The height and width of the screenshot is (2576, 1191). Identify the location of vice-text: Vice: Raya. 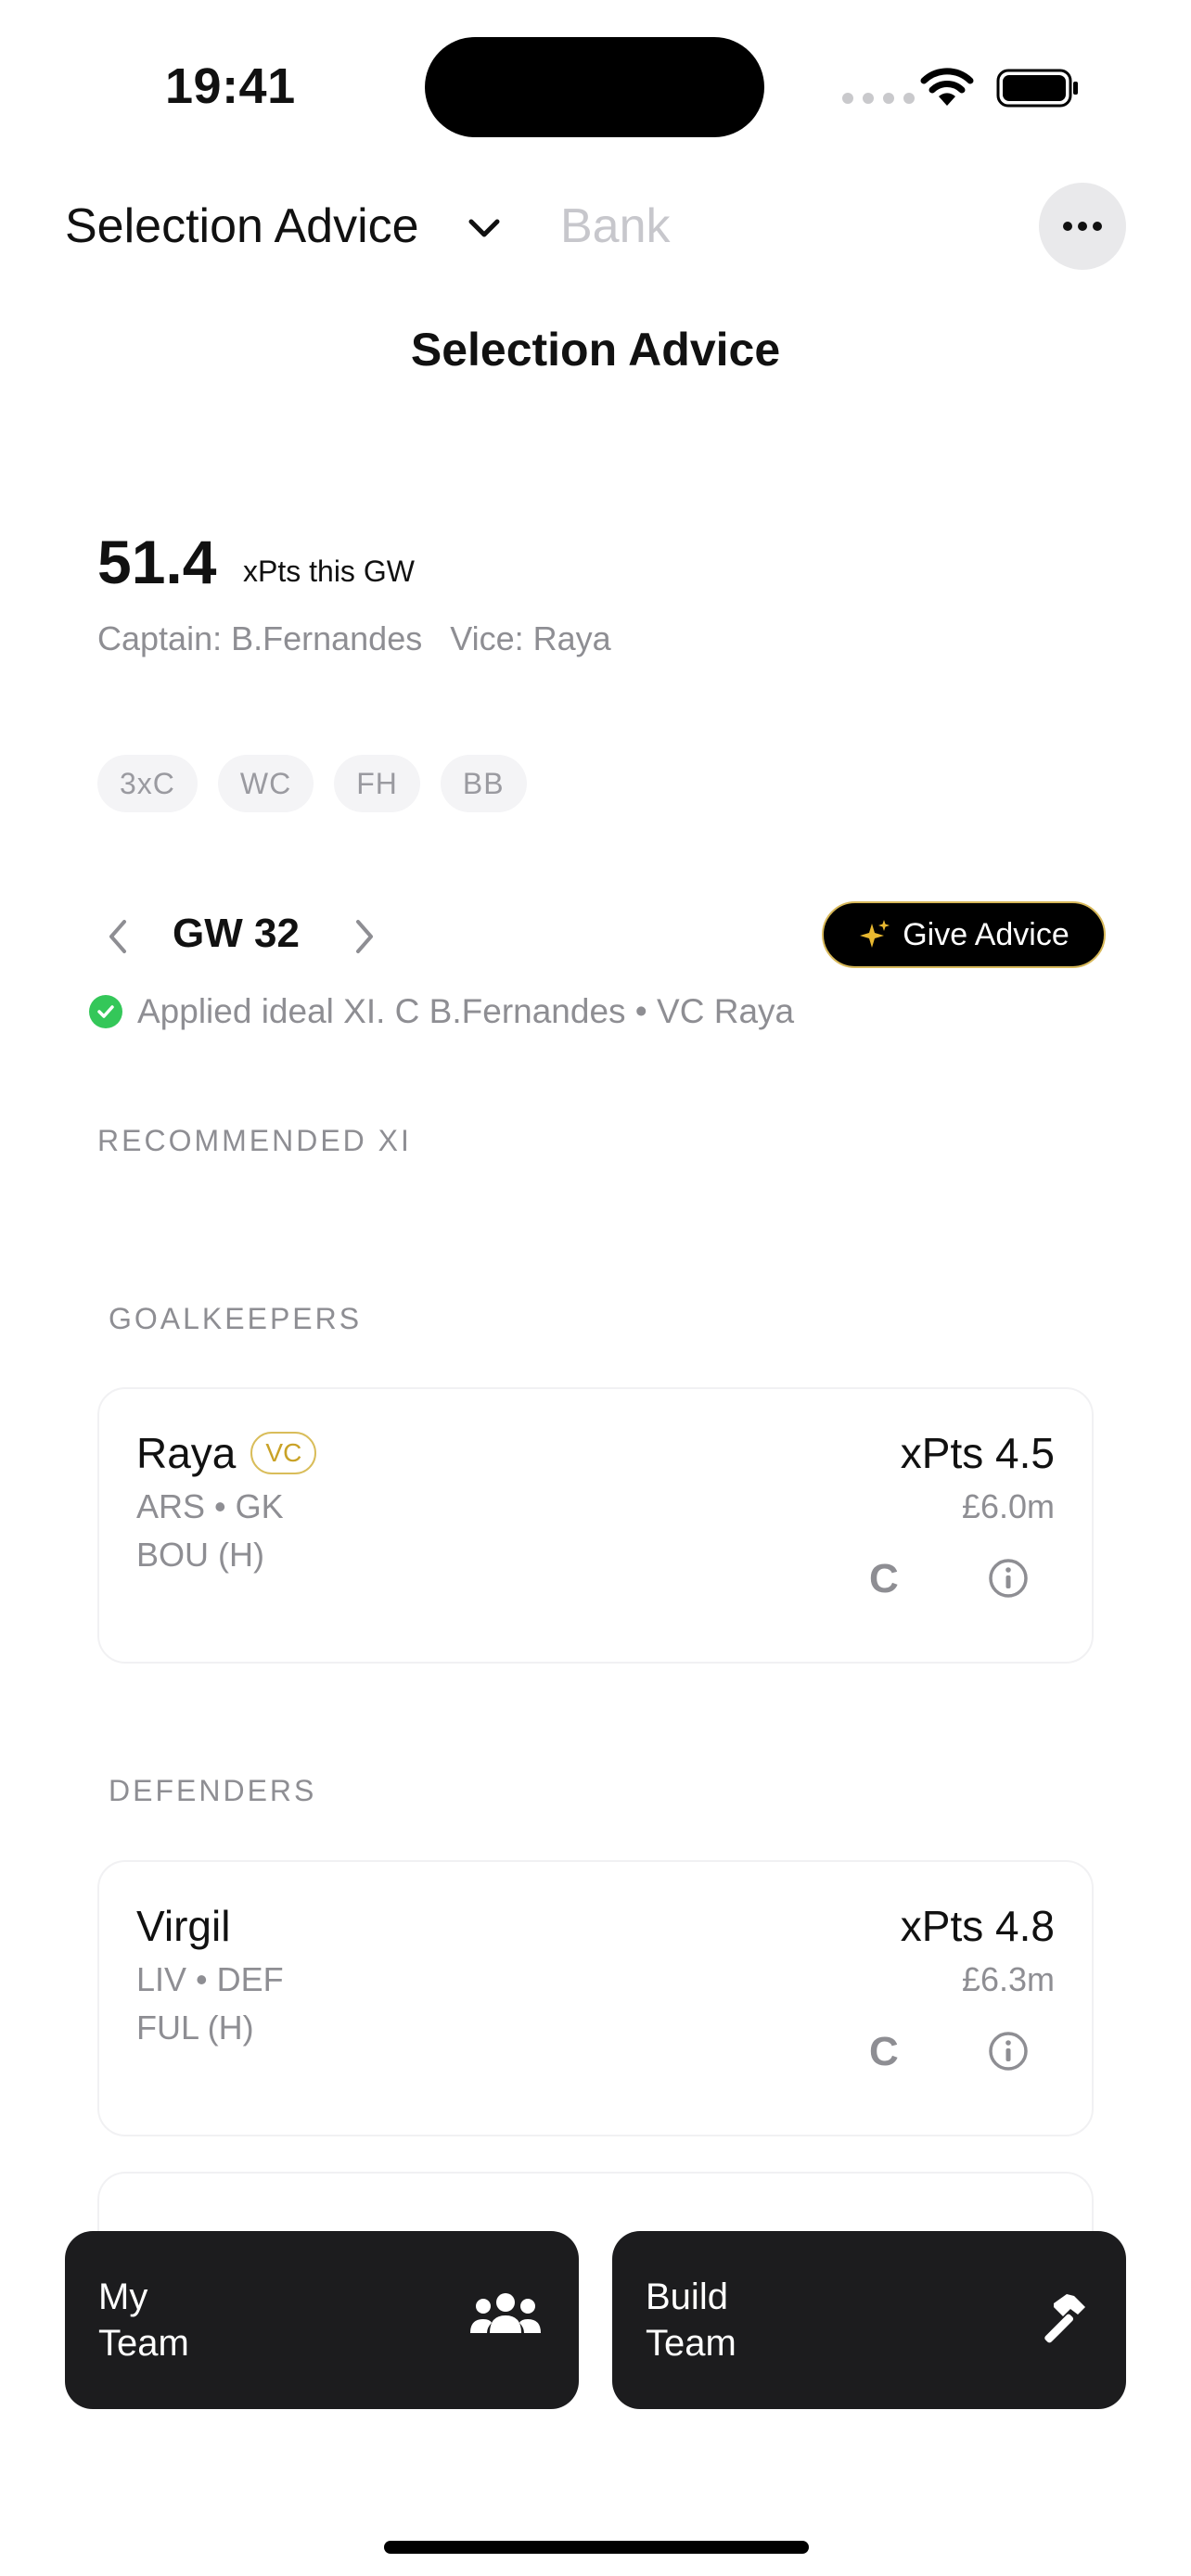
(530, 638).